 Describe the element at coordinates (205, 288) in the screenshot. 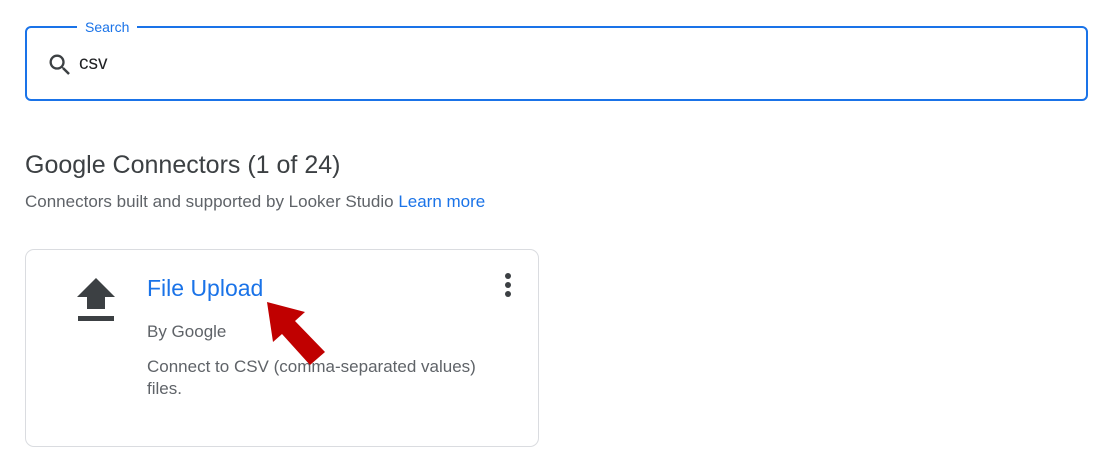

I see `connector-title: File Upload` at that location.